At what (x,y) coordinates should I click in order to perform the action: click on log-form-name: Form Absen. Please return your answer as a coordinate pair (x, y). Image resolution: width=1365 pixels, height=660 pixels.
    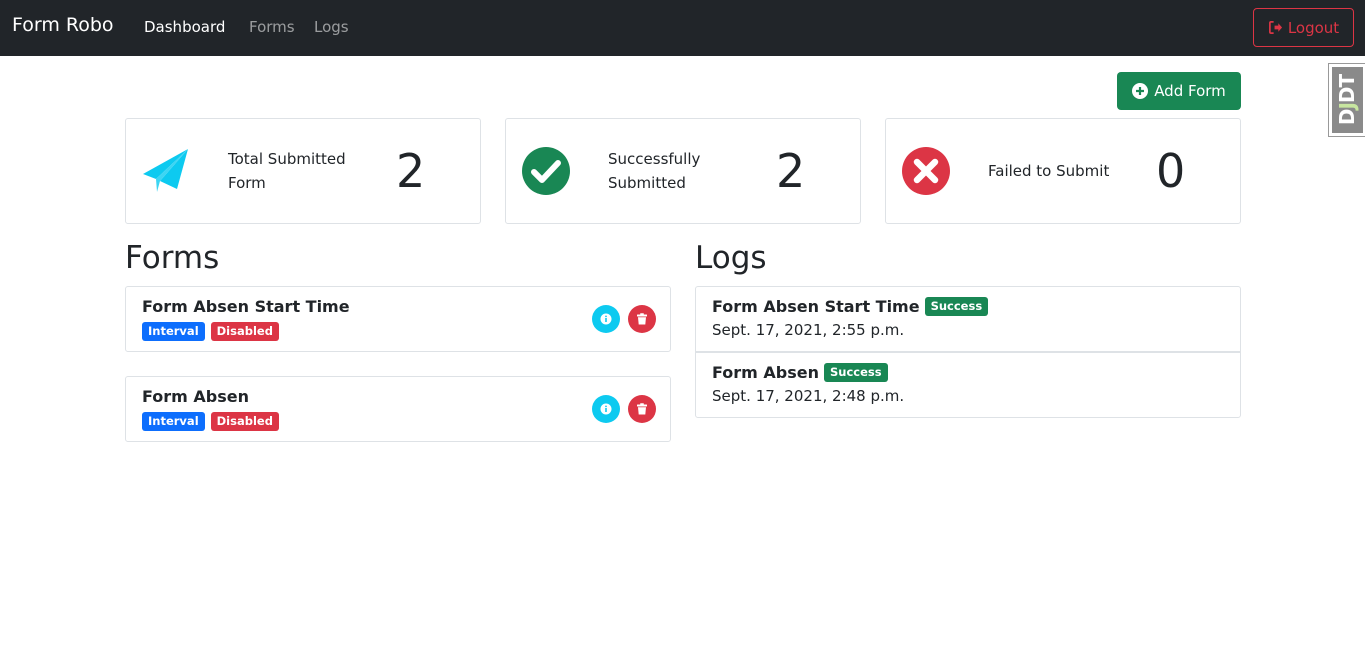
    Looking at the image, I should click on (766, 372).